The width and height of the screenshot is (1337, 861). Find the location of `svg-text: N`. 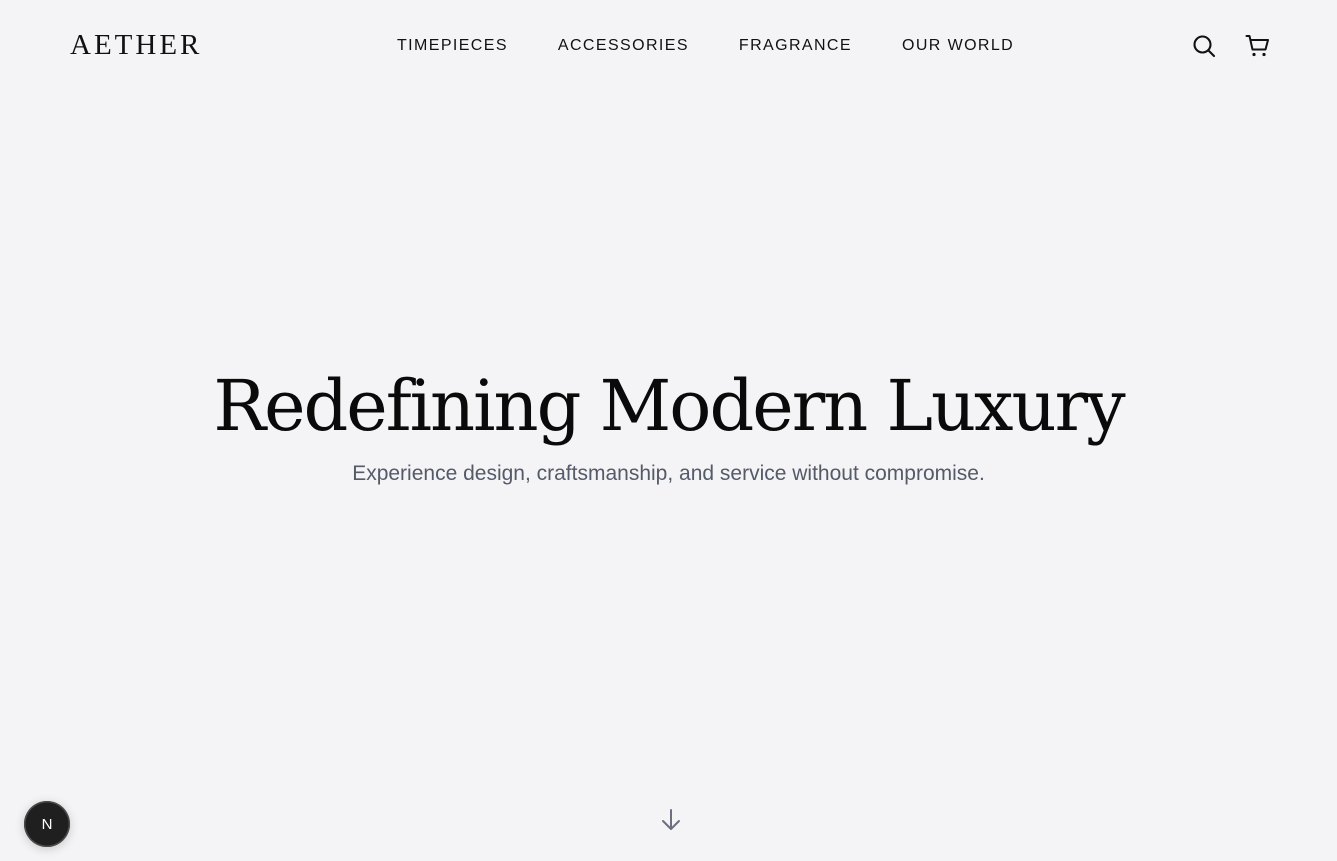

svg-text: N is located at coordinates (47, 824).